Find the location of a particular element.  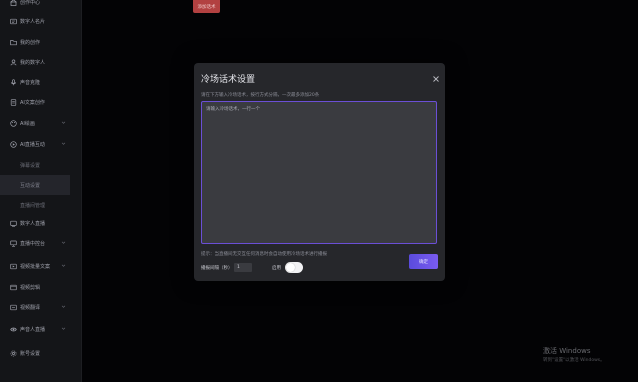

sidebar-item-label: 数字人直播 is located at coordinates (33, 223).